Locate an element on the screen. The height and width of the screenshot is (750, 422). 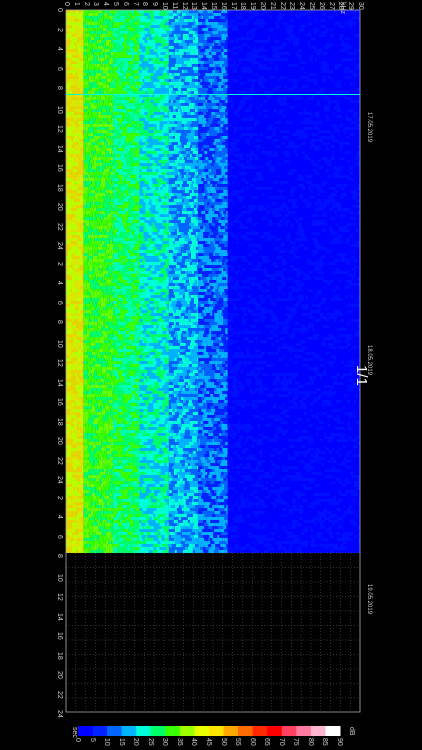
page-indicator: 1/1 is located at coordinates (361, 375).